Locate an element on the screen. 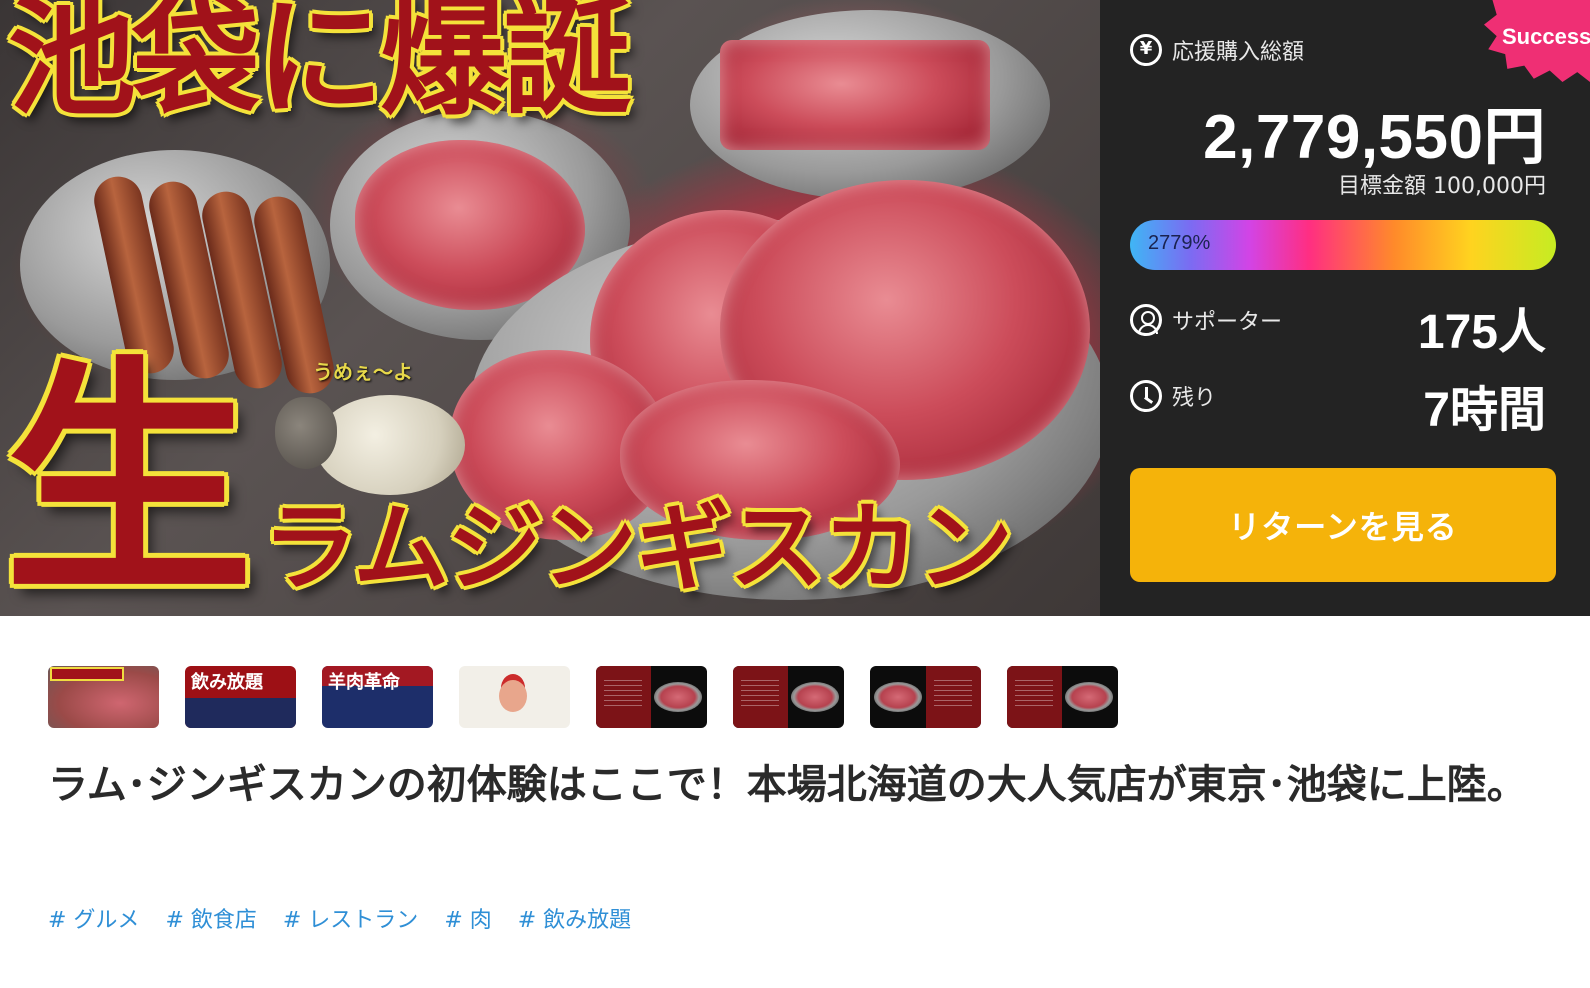 This screenshot has width=1590, height=988. tag-gourmet: # グルメ is located at coordinates (93, 918).